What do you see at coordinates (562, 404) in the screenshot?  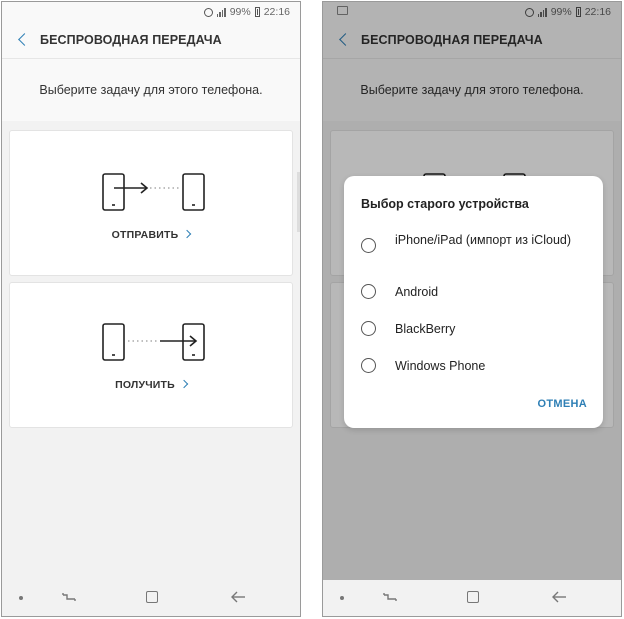 I see `cancel-button: ОТМЕНА` at bounding box center [562, 404].